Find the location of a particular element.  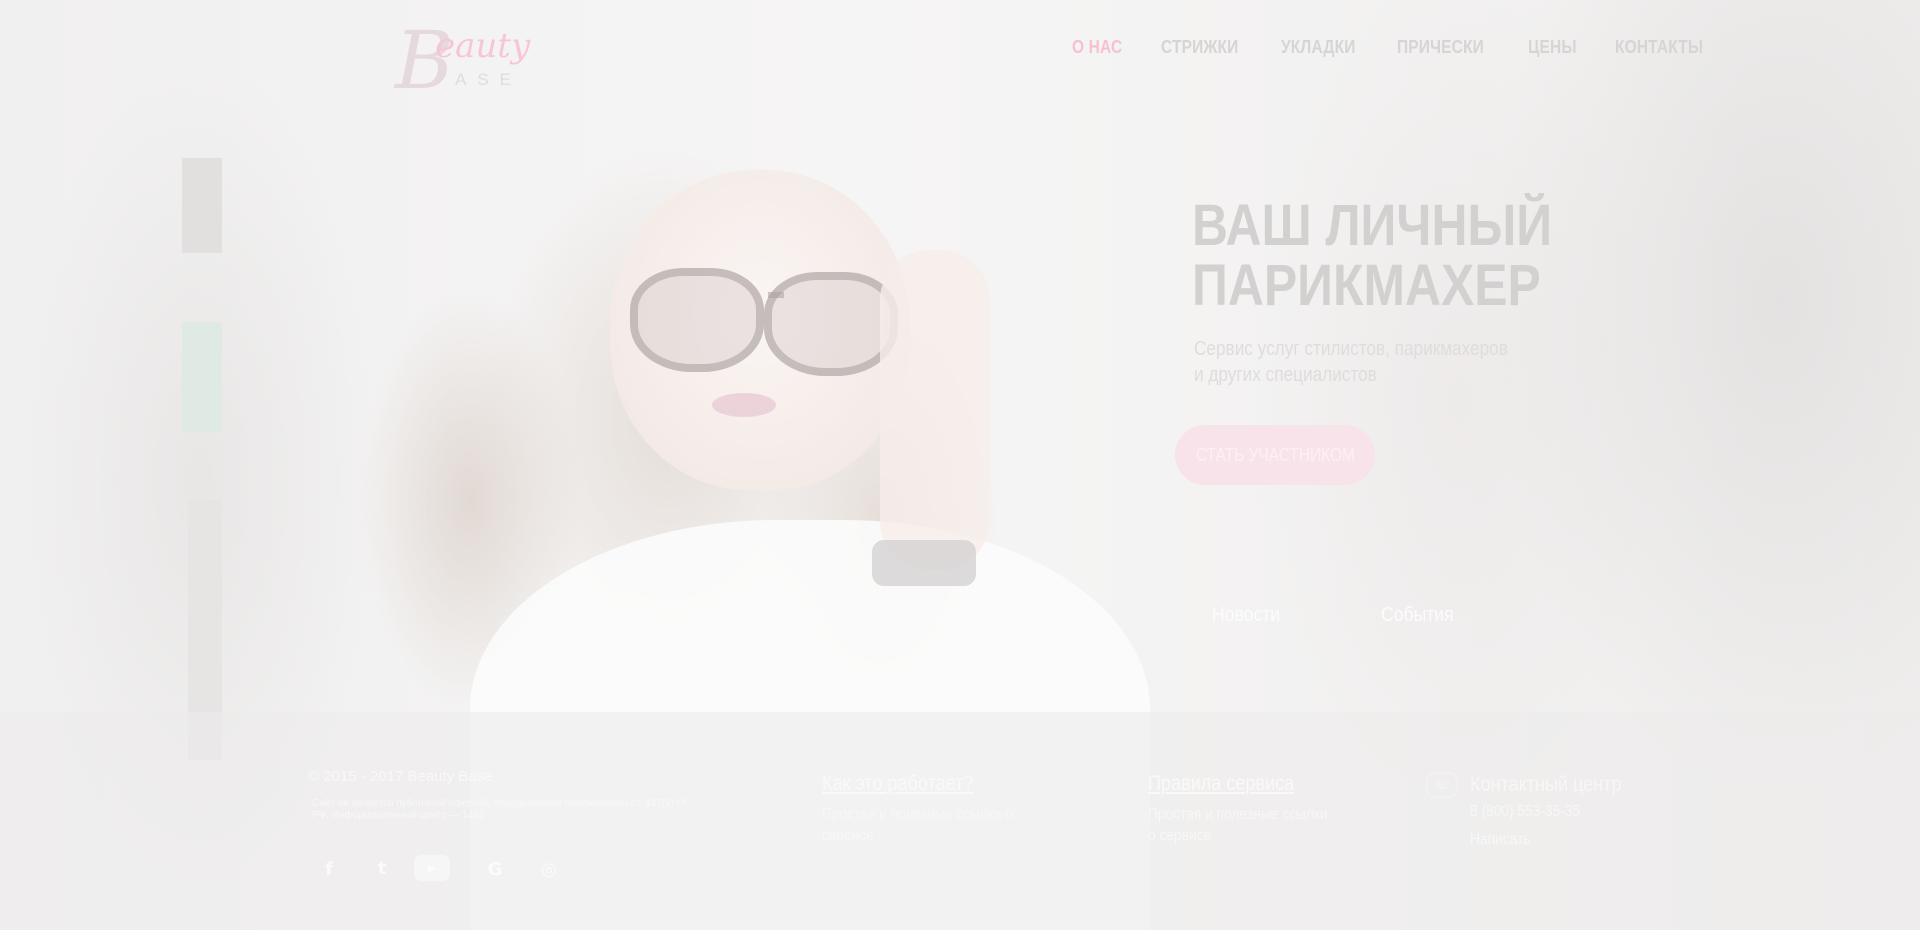

news-events-tabs: Новости События is located at coordinates (1384, 615).